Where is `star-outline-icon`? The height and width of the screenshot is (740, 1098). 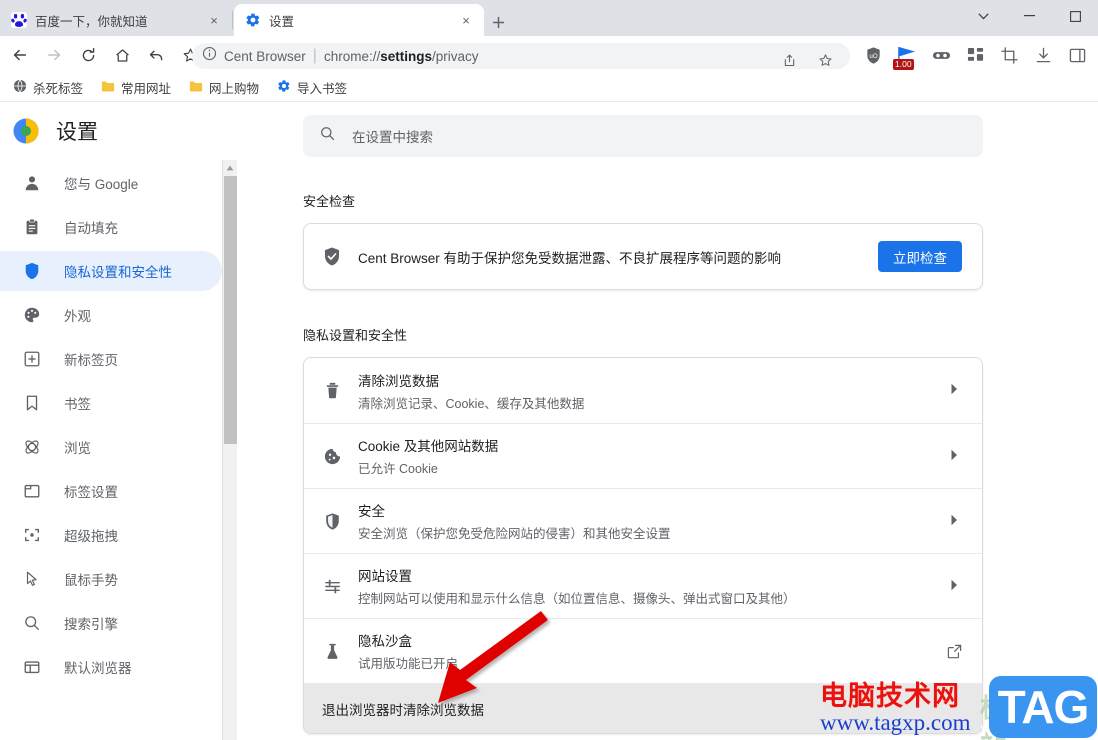 star-outline-icon is located at coordinates (825, 60).